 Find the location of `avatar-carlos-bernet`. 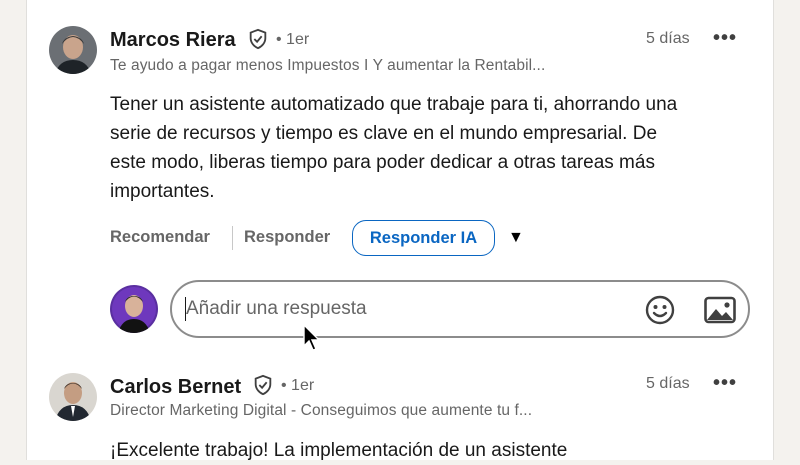

avatar-carlos-bernet is located at coordinates (73, 397).